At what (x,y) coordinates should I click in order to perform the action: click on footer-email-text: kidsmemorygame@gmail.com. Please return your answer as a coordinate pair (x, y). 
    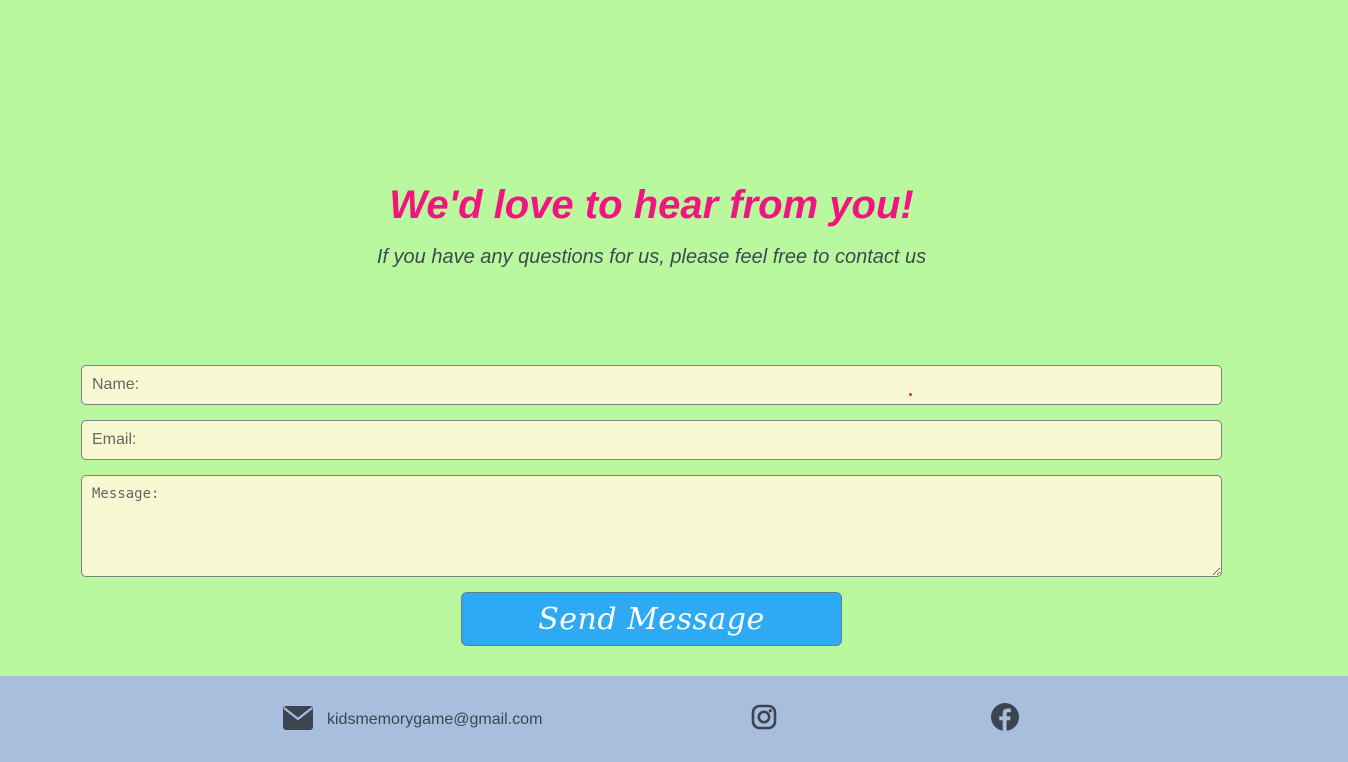
    Looking at the image, I should click on (434, 718).